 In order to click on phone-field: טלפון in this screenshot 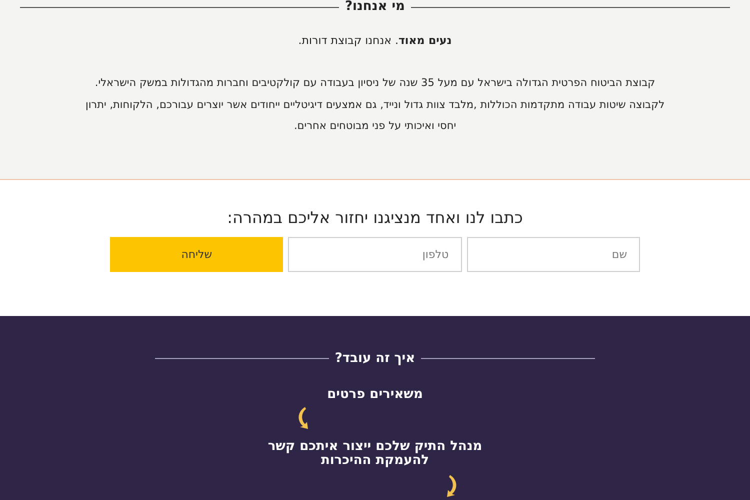, I will do `click(375, 254)`.